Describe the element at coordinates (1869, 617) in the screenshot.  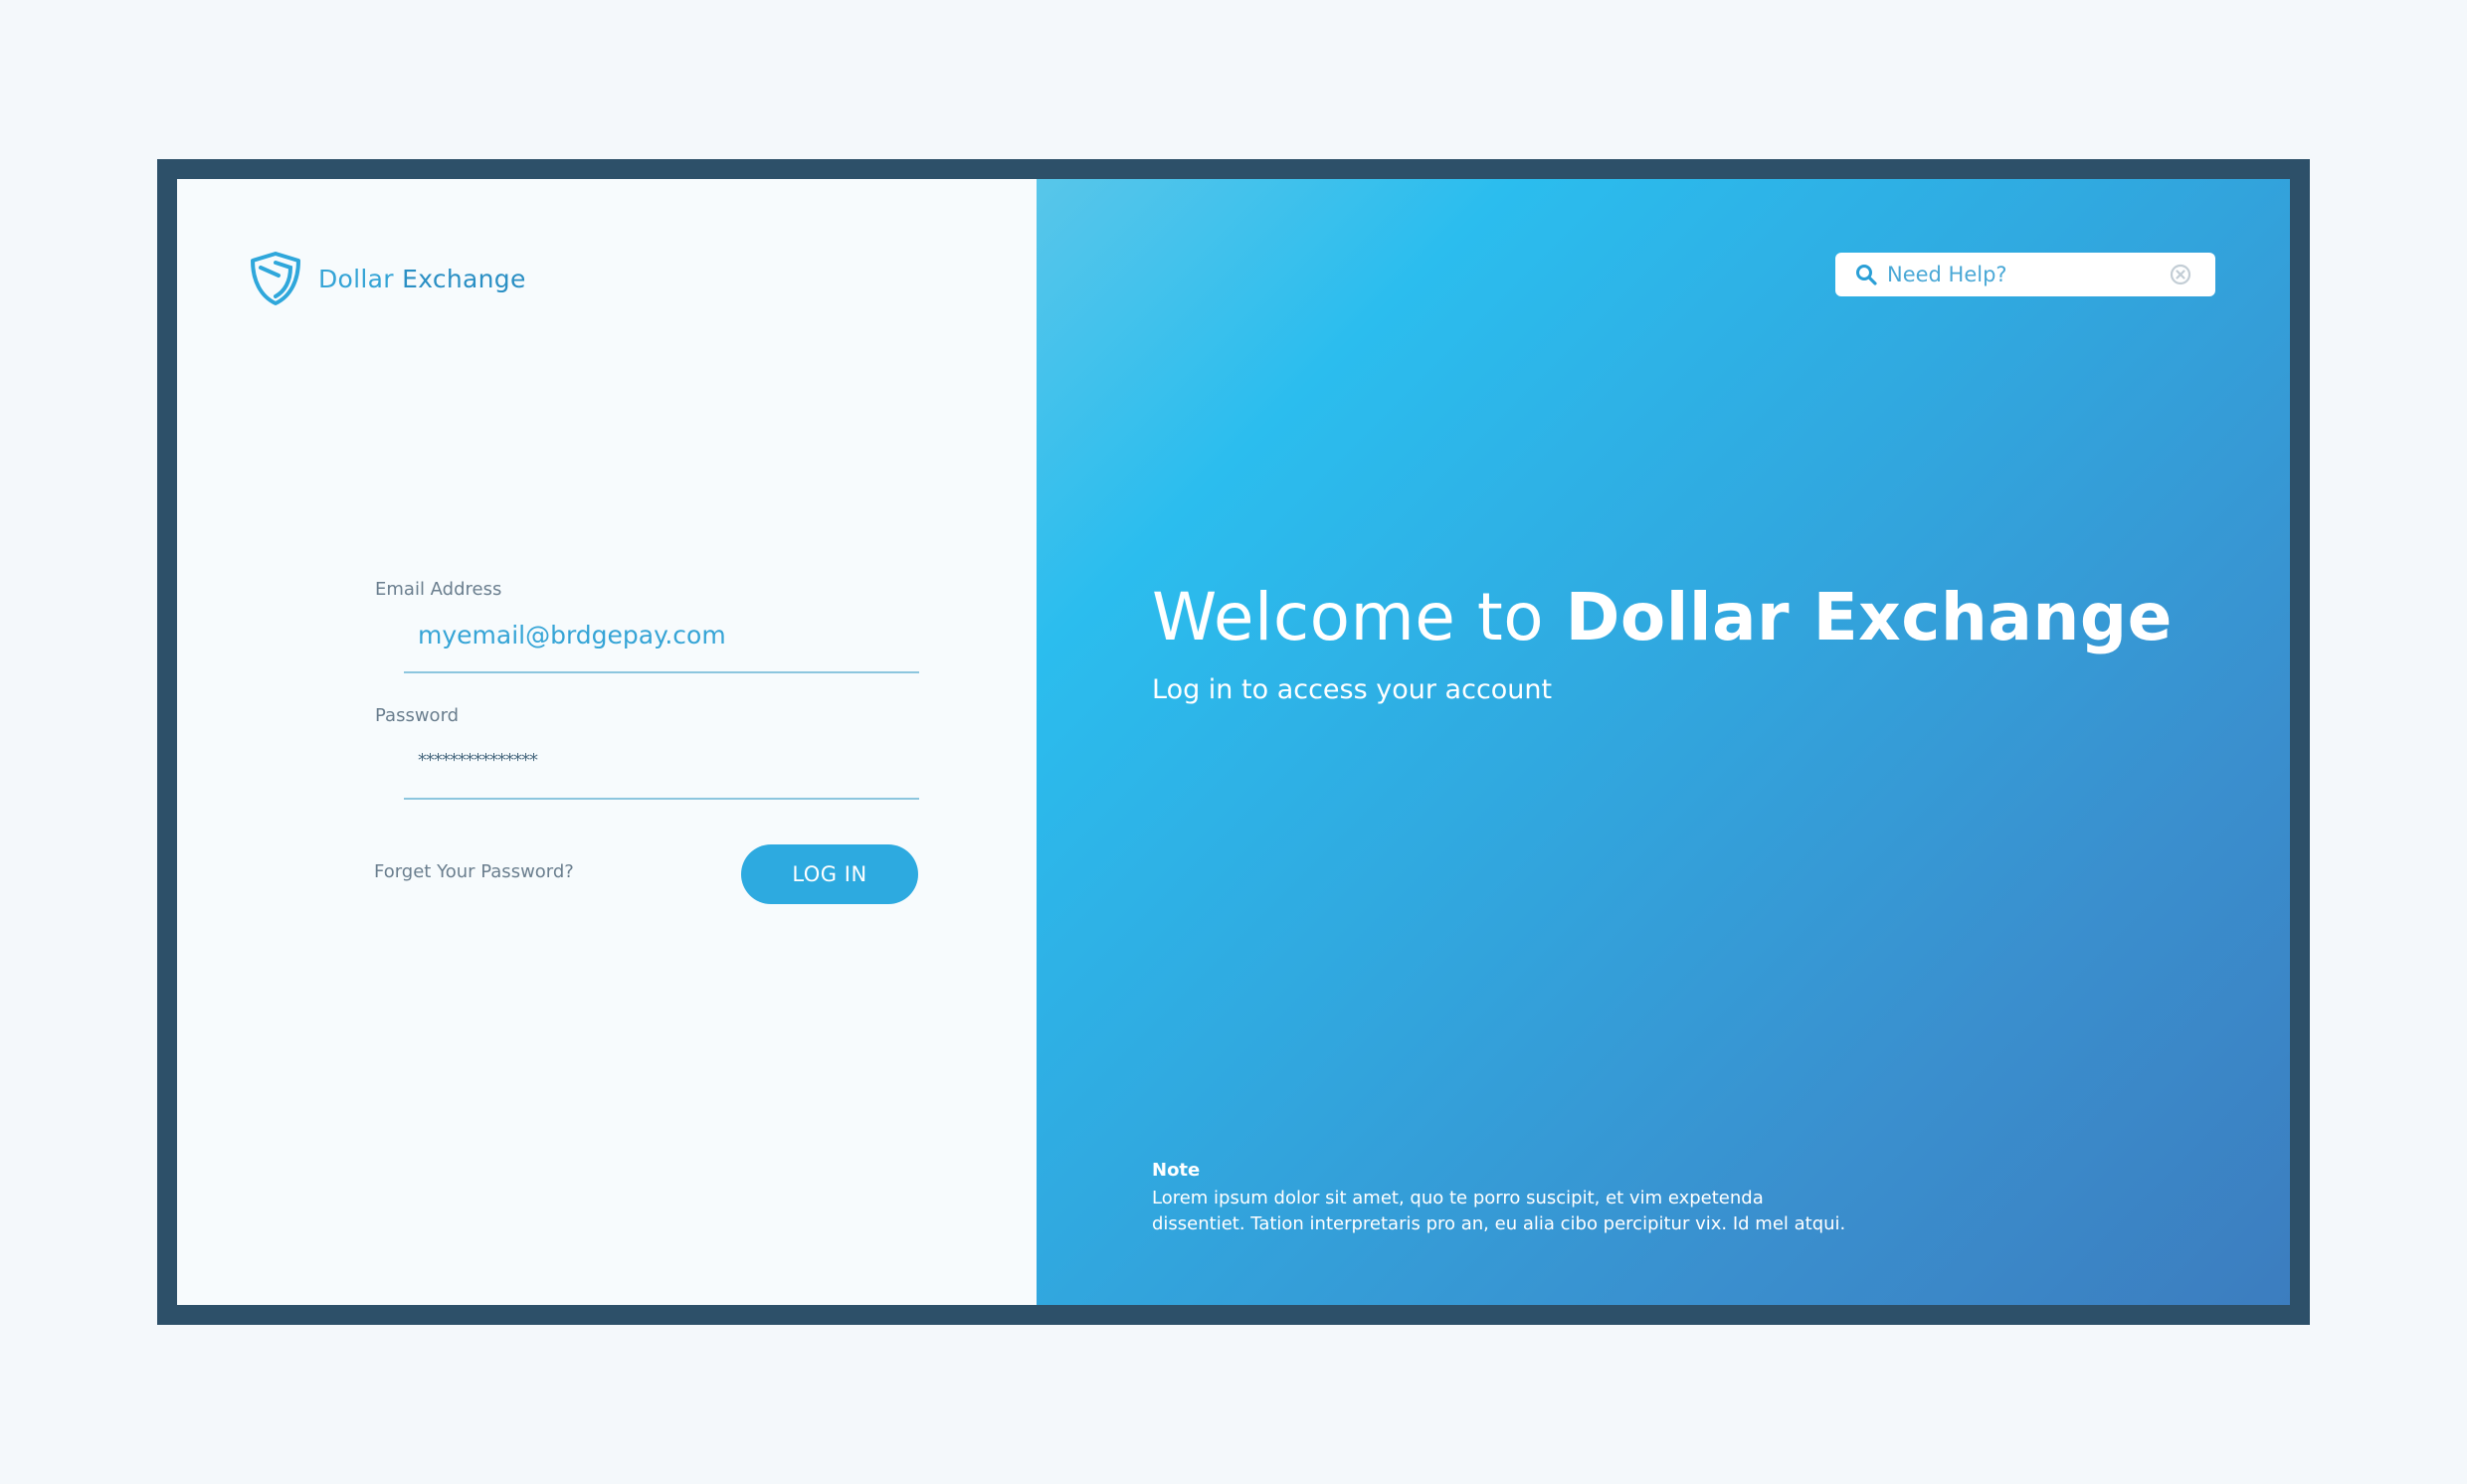
I see `welcome-brand: Dollar Exchange` at that location.